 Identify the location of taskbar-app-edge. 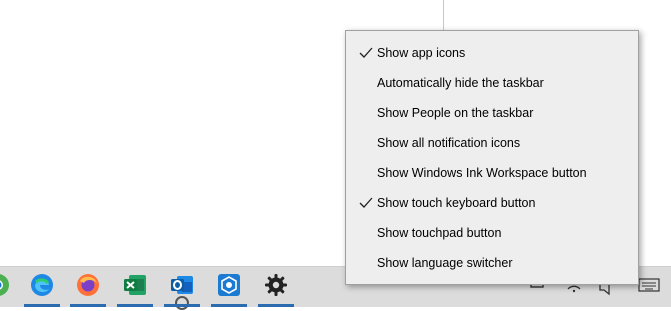
(42, 287).